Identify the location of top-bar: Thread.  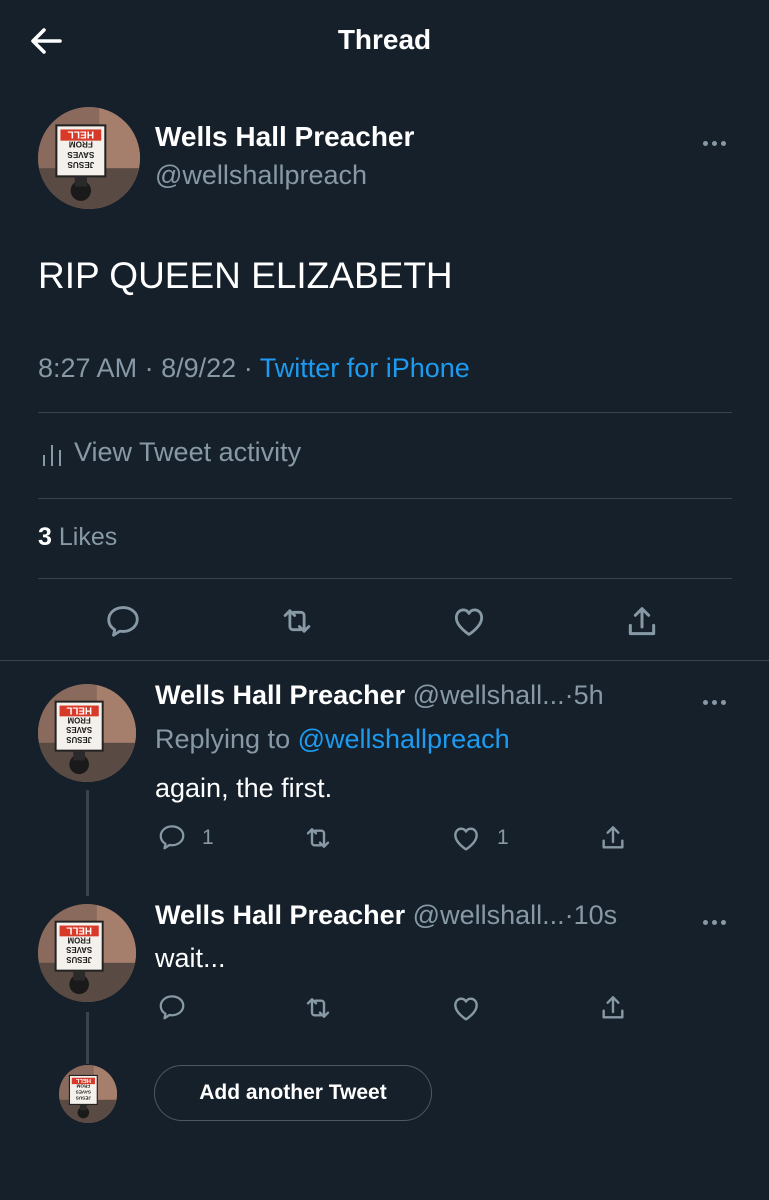
(384, 42).